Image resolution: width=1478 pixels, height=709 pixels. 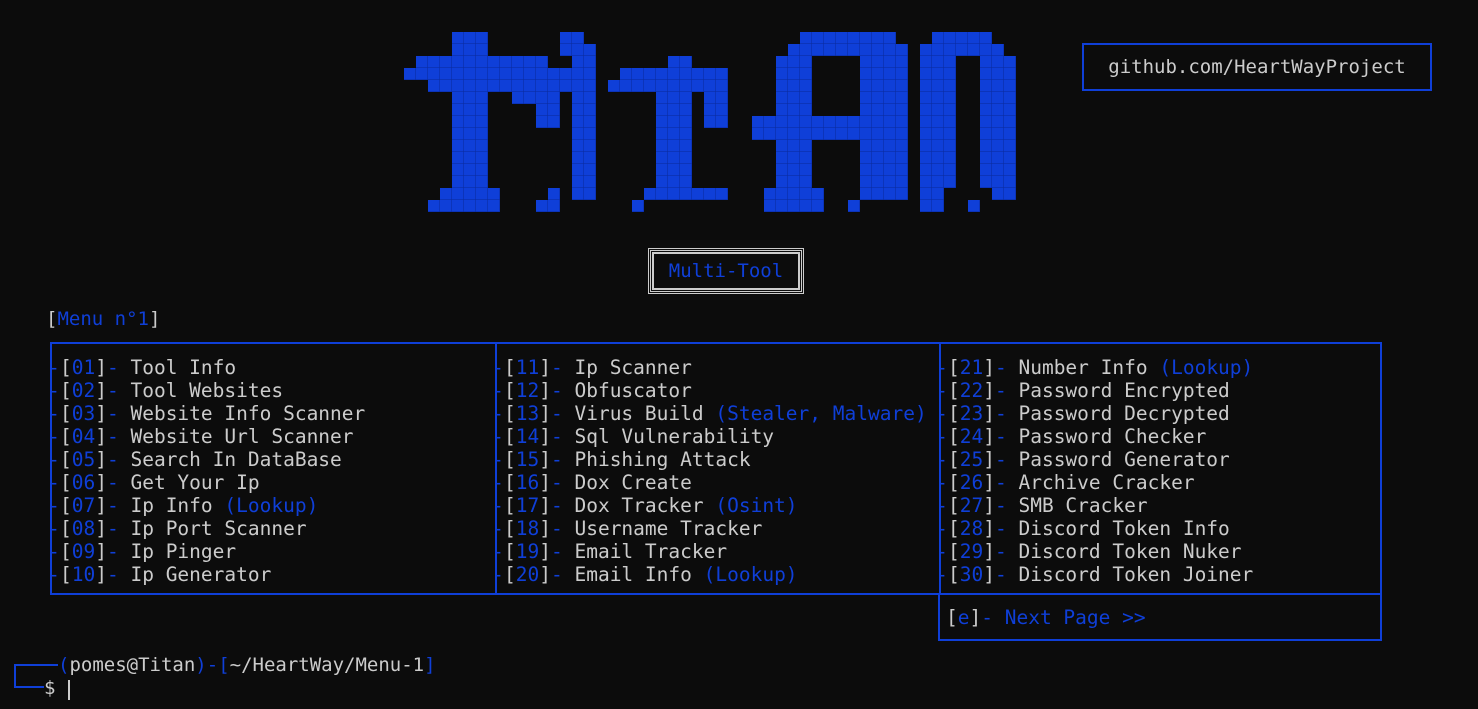 What do you see at coordinates (206, 436) in the screenshot?
I see `menu-item: - [04]- Website Url Scanner` at bounding box center [206, 436].